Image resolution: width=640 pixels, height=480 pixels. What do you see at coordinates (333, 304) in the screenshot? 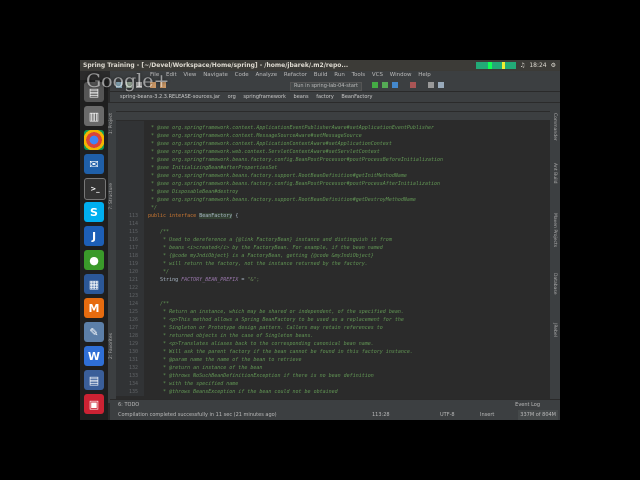
I see `code-line: 124 /**` at bounding box center [333, 304].